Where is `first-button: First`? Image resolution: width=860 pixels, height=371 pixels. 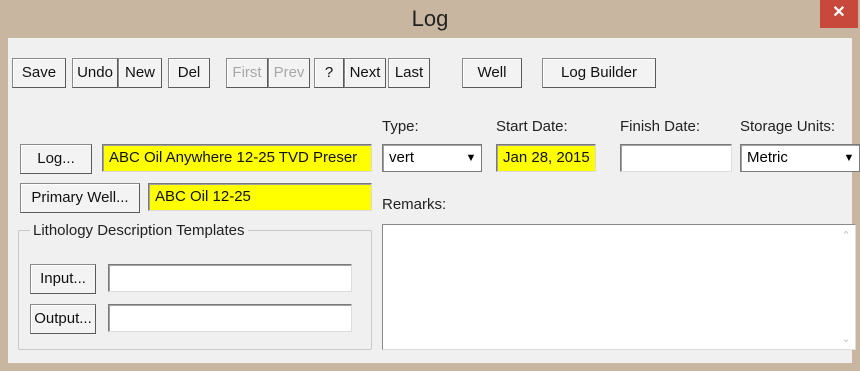 first-button: First is located at coordinates (247, 73).